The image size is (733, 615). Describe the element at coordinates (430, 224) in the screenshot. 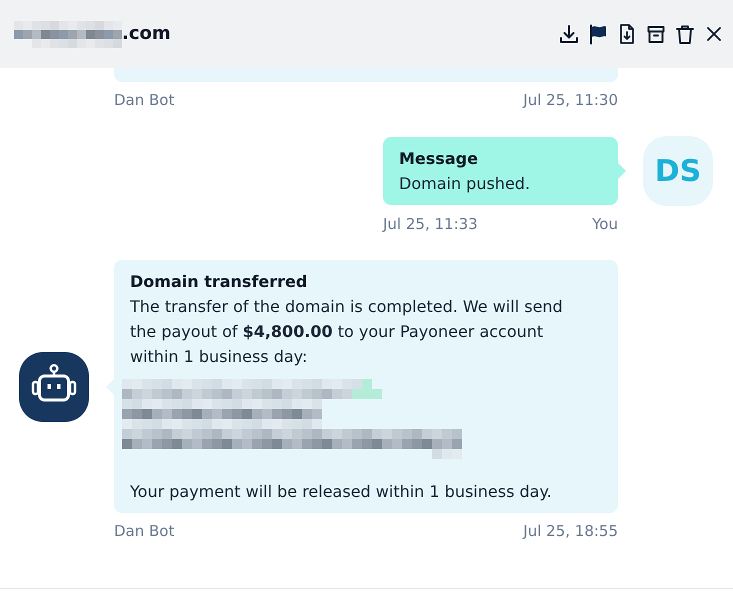

I see `message-time: Jul 25, 11:33` at that location.